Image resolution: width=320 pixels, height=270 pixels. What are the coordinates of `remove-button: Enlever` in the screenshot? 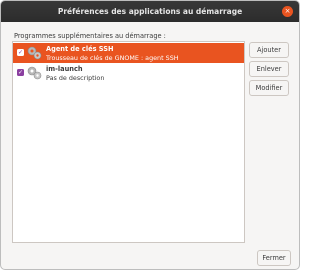 It's located at (269, 69).